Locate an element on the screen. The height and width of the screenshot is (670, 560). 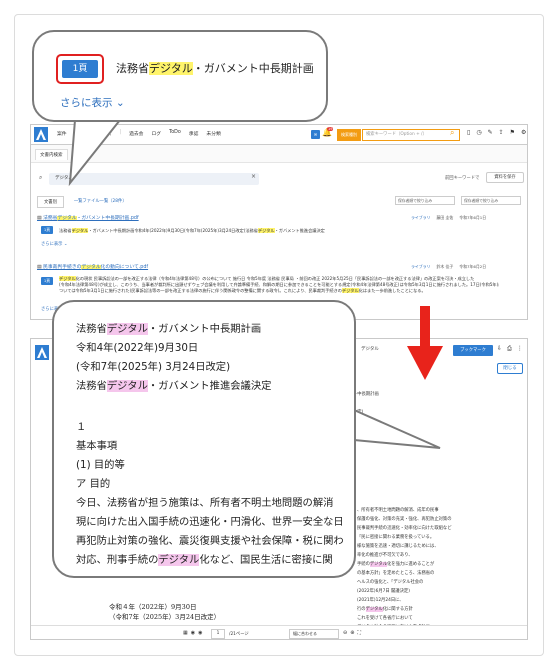
gear-icon: ⚙ is located at coordinates (523, 132).